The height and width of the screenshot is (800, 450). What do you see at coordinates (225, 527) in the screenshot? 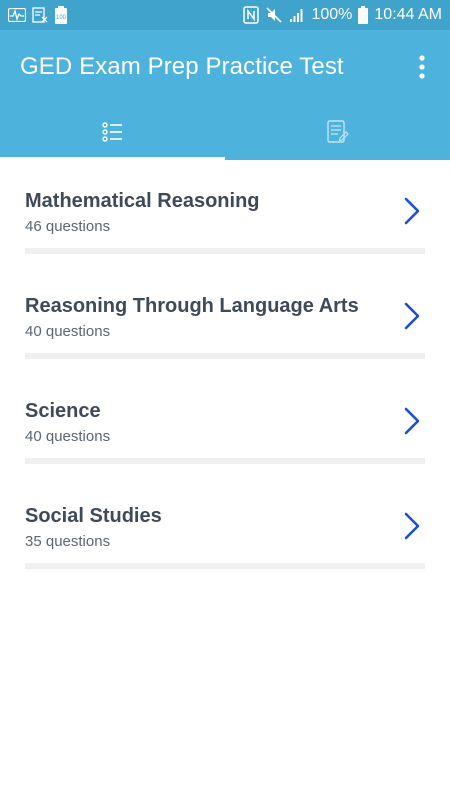
I see `list-item: Social Studies 35 questions` at bounding box center [225, 527].